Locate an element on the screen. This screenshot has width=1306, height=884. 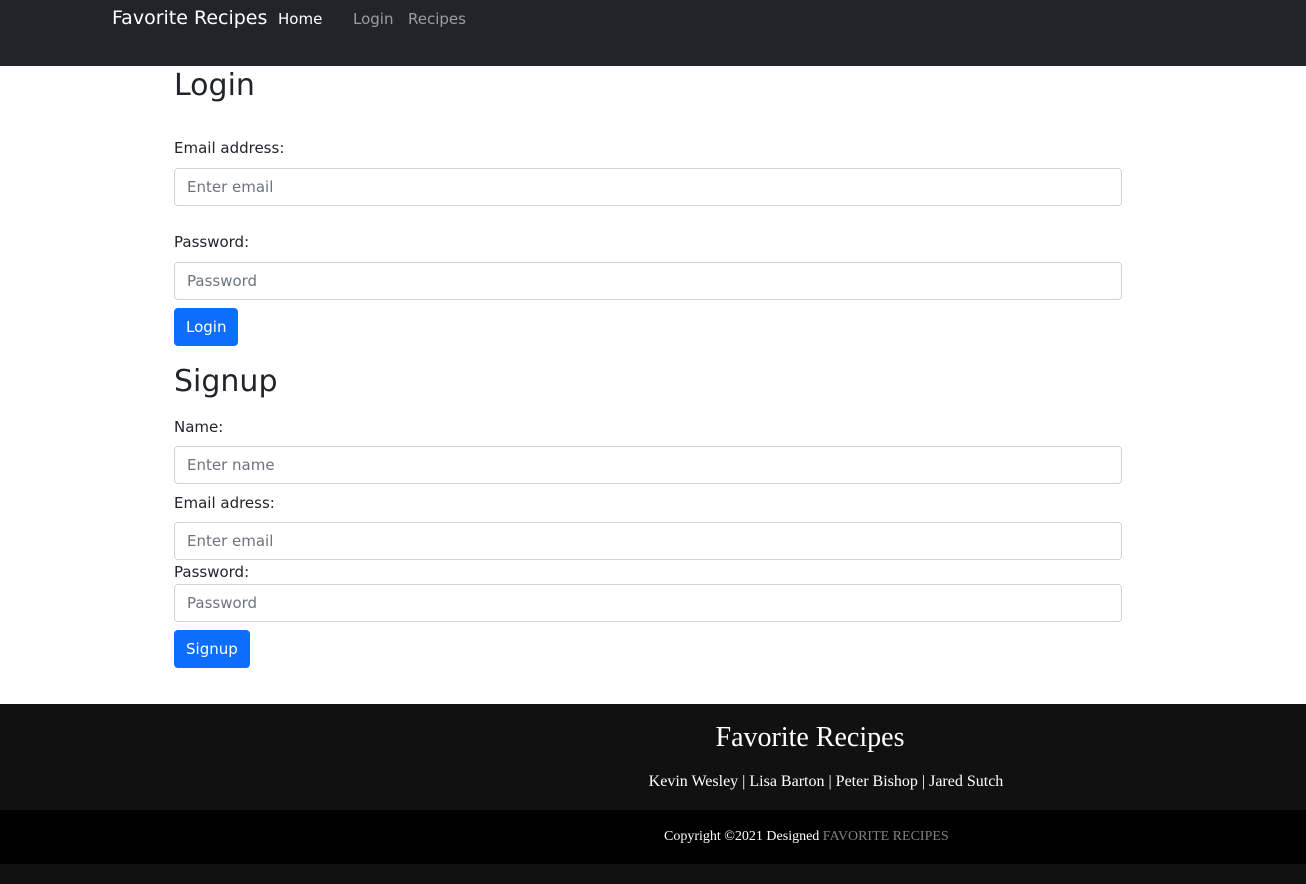
copyright-prefix: Copyright ©2021 Designed is located at coordinates (742, 836).